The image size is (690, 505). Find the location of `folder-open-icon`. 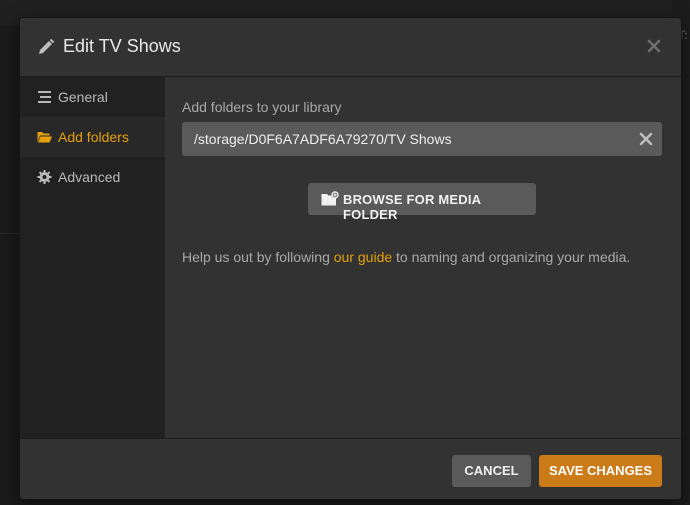

folder-open-icon is located at coordinates (44, 137).